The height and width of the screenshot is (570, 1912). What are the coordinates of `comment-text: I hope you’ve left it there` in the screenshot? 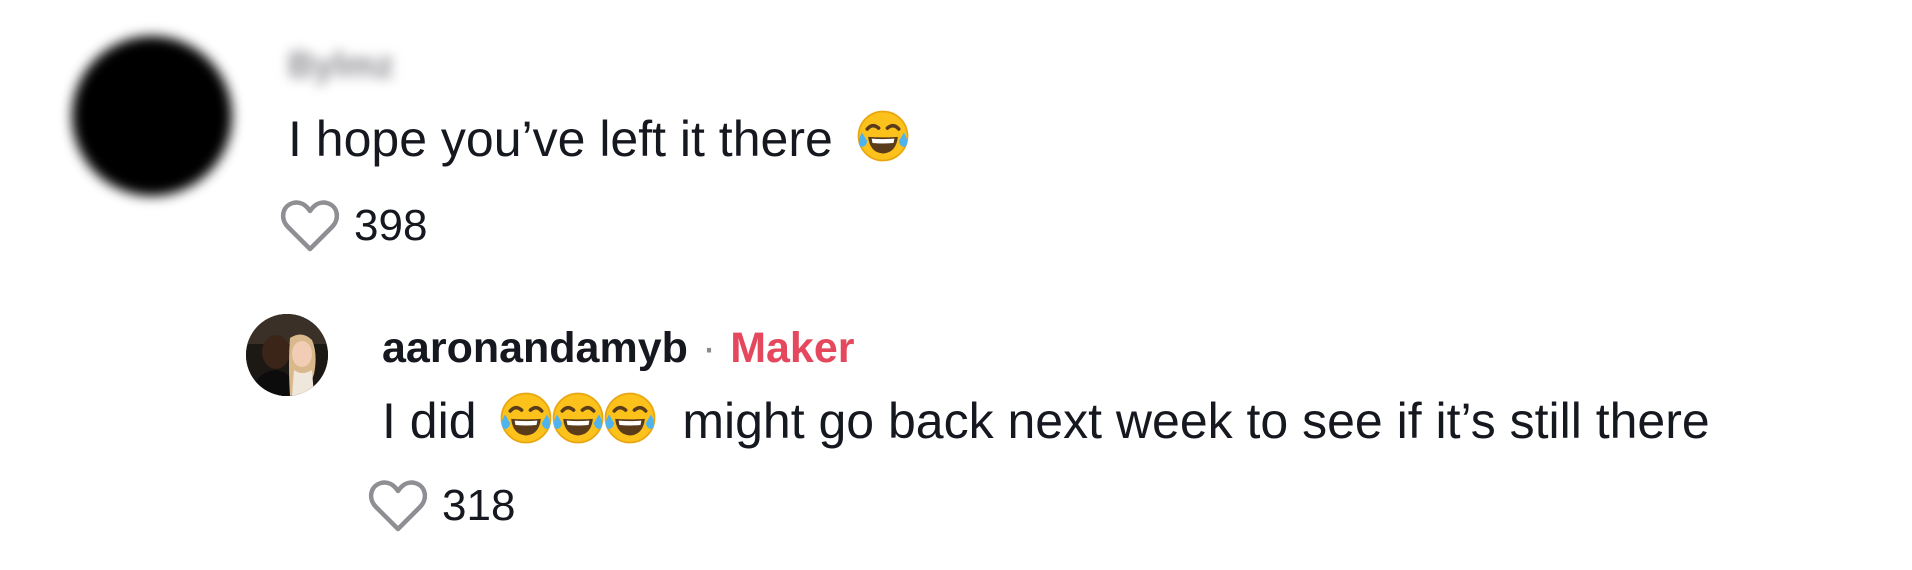 It's located at (599, 138).